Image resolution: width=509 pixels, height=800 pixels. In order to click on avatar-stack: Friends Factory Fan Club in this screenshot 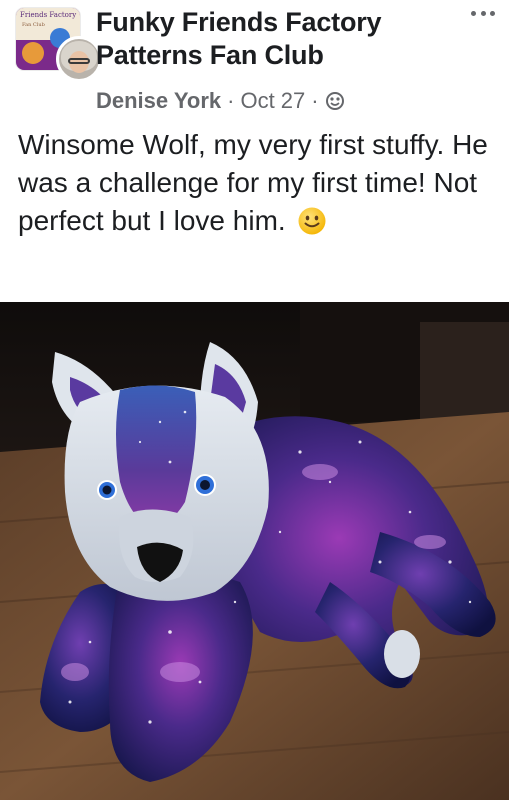, I will do `click(59, 45)`.